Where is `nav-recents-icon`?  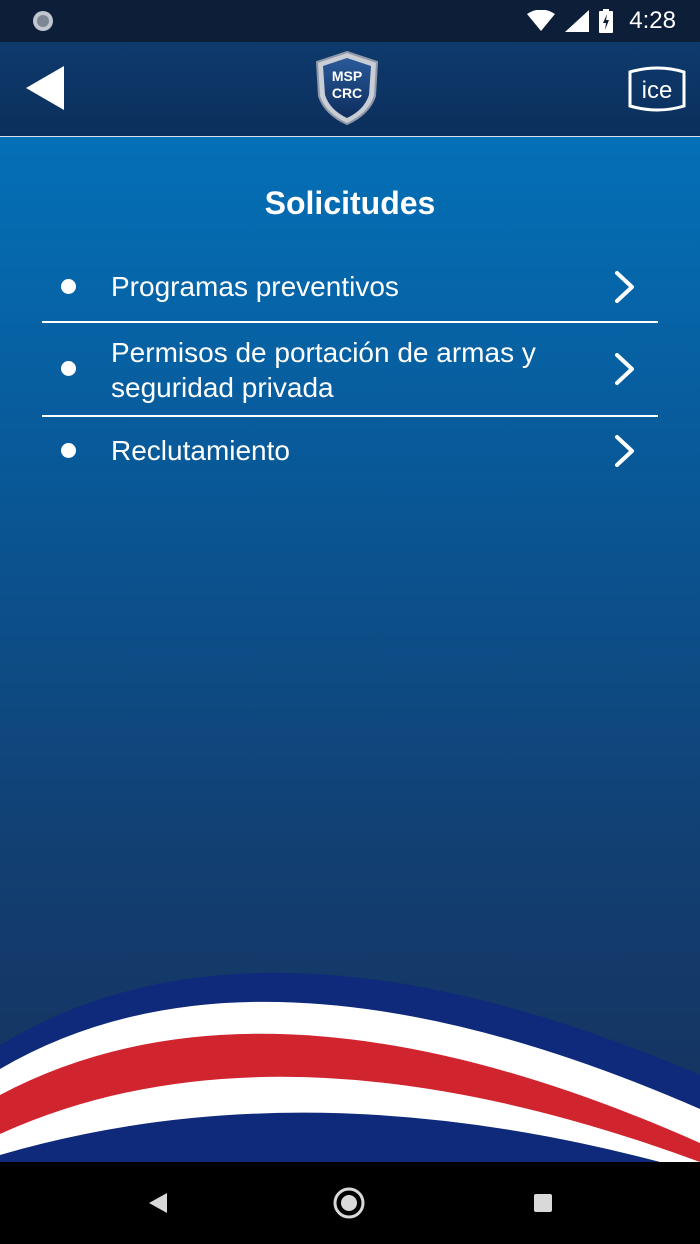
nav-recents-icon is located at coordinates (543, 1203).